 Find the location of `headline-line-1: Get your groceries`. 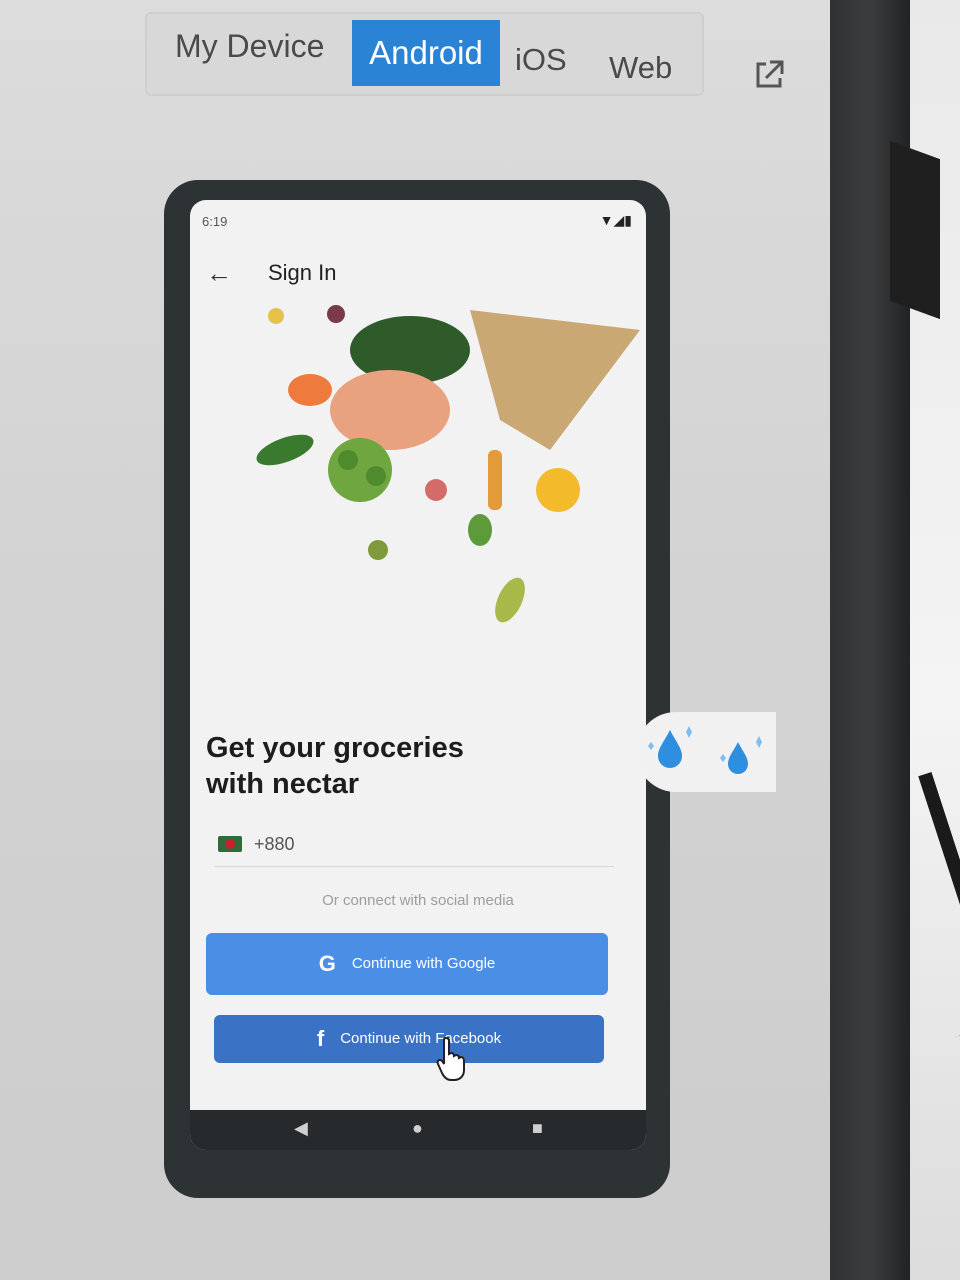

headline-line-1: Get your groceries is located at coordinates (335, 748).